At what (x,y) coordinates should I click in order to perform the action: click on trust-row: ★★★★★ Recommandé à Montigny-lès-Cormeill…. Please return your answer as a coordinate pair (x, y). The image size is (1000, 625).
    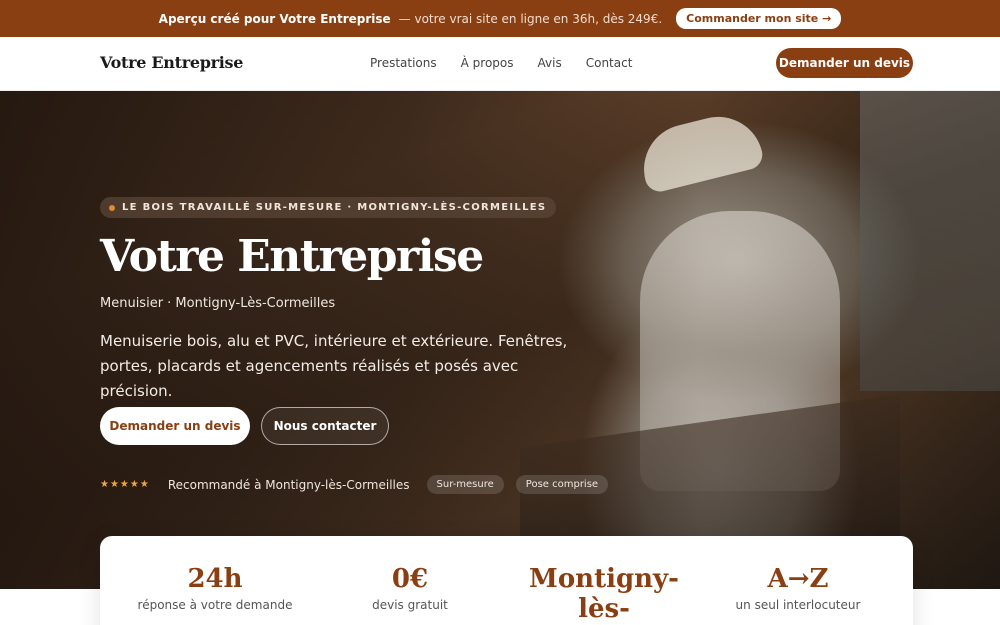
    Looking at the image, I should click on (354, 484).